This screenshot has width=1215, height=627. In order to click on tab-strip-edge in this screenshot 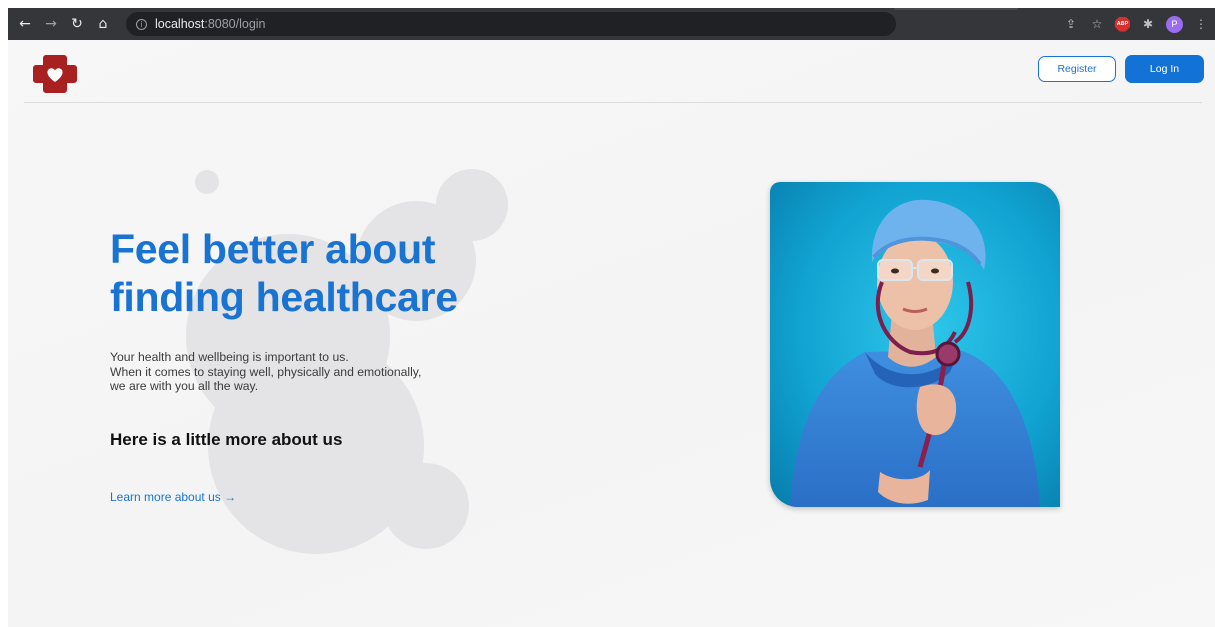, I will do `click(956, 9)`.